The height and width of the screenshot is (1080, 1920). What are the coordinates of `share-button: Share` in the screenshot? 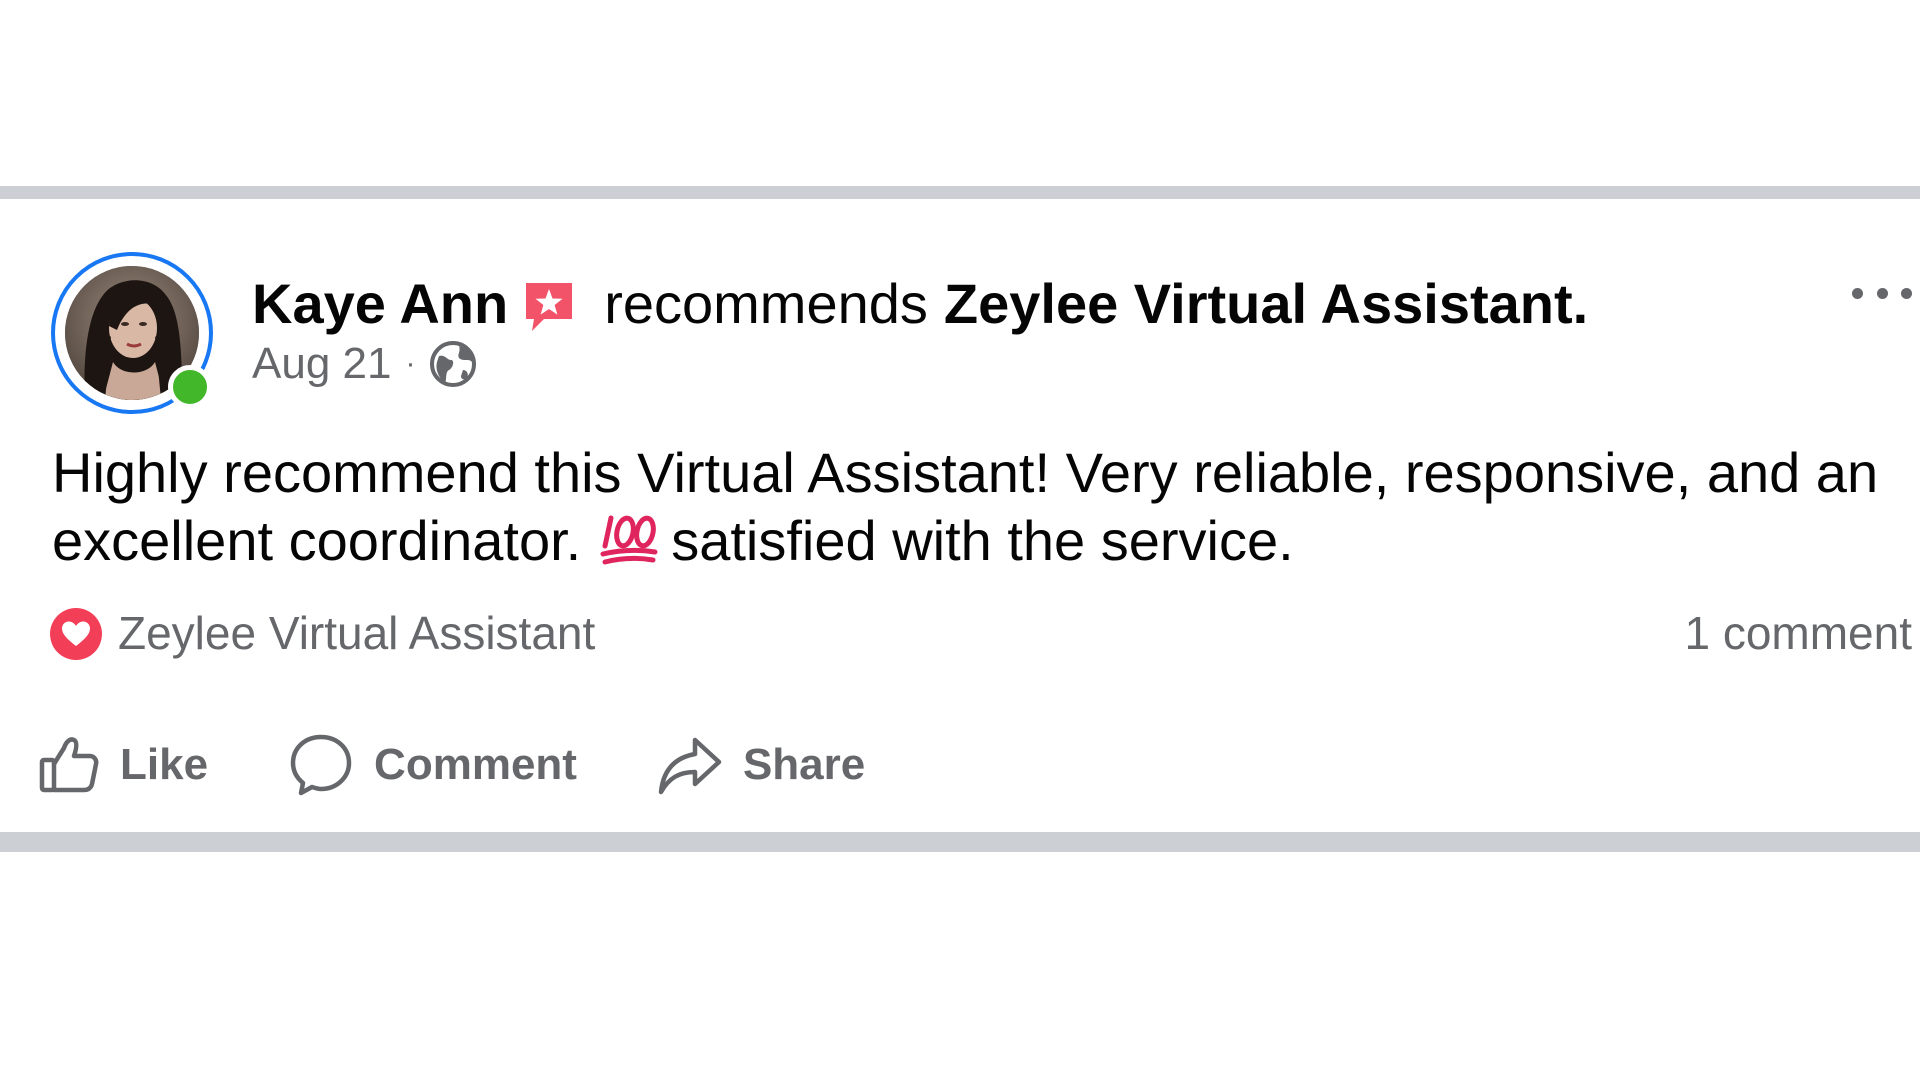 It's located at (761, 765).